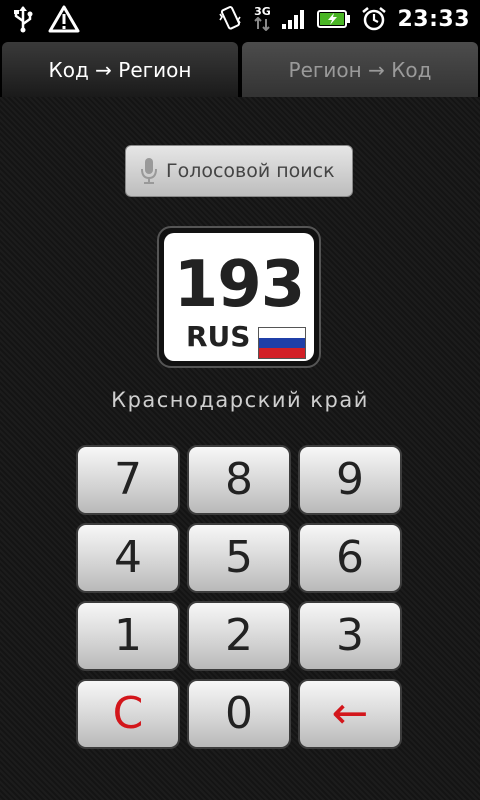 This screenshot has height=800, width=480. I want to click on network-3g-icon: 3G, so click(262, 18).